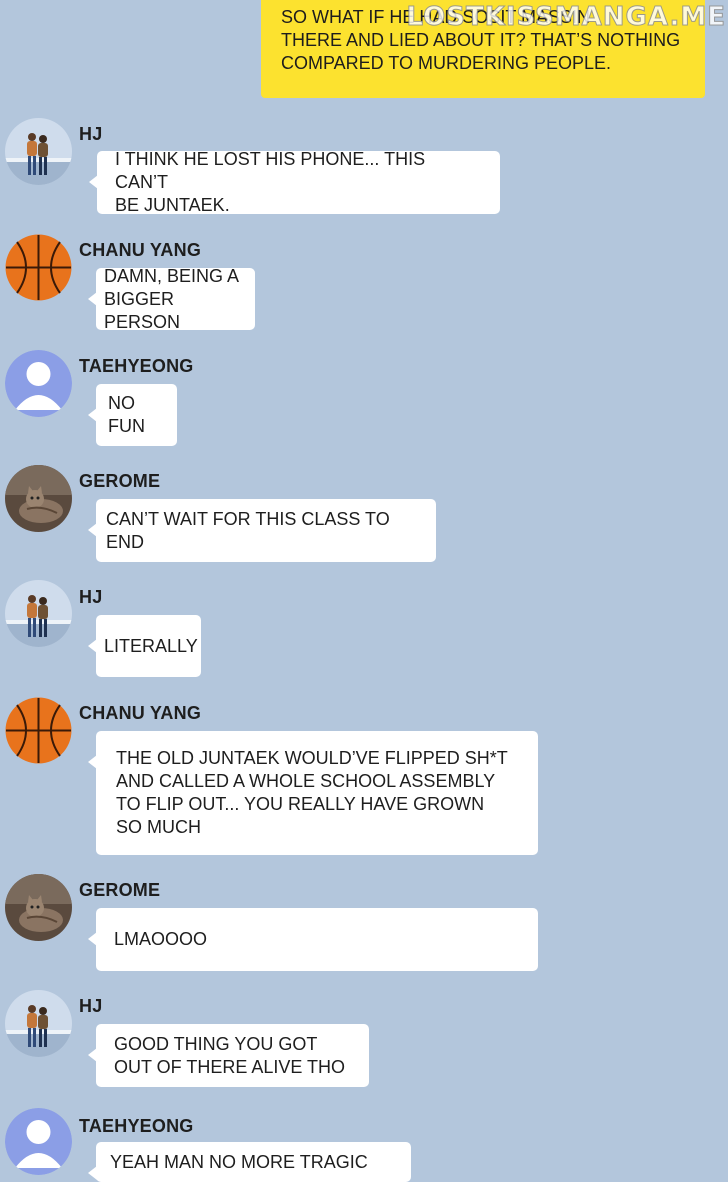 This screenshot has height=1182, width=728. I want to click on message-bubble: LMAOOOO, so click(313, 939).